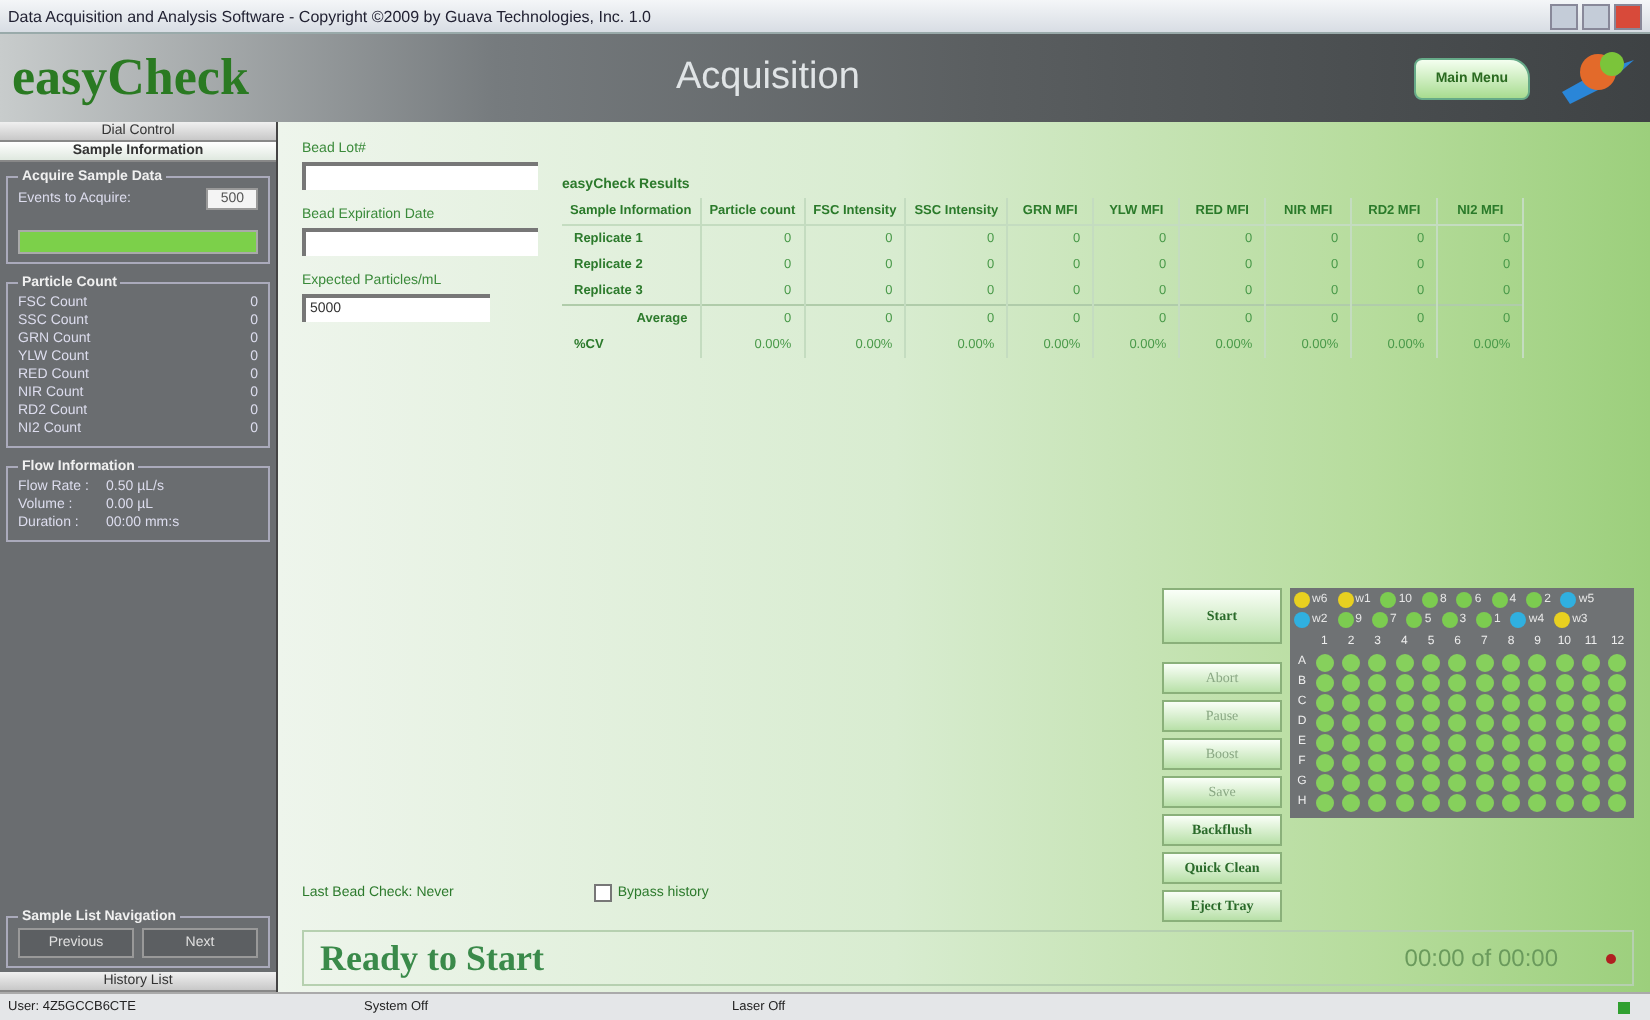 The height and width of the screenshot is (1020, 1650). Describe the element at coordinates (1596, 16) in the screenshot. I see `maximize-button` at that location.